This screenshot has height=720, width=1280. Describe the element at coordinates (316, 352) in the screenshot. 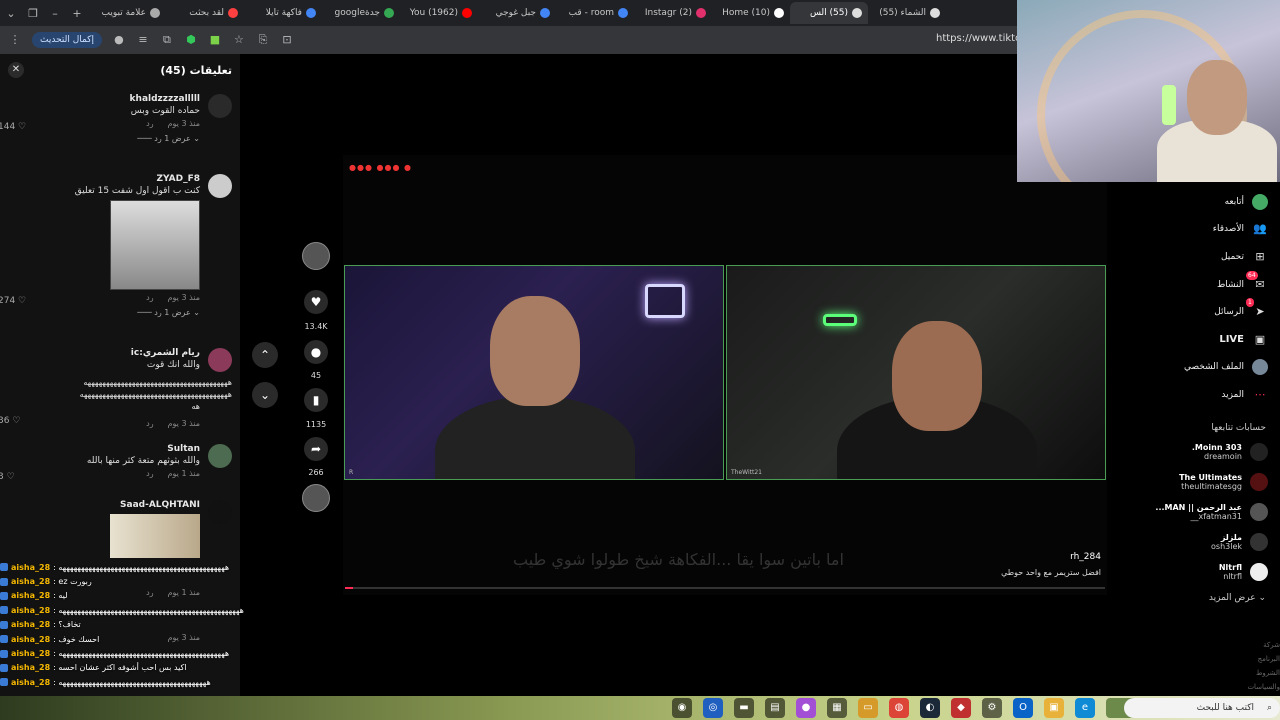

I see `comment-button: ●` at that location.